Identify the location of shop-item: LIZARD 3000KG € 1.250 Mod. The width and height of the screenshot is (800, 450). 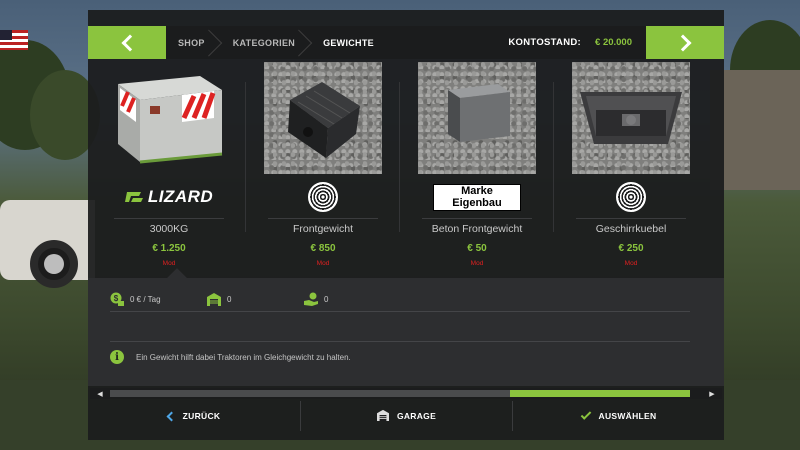
(169, 169).